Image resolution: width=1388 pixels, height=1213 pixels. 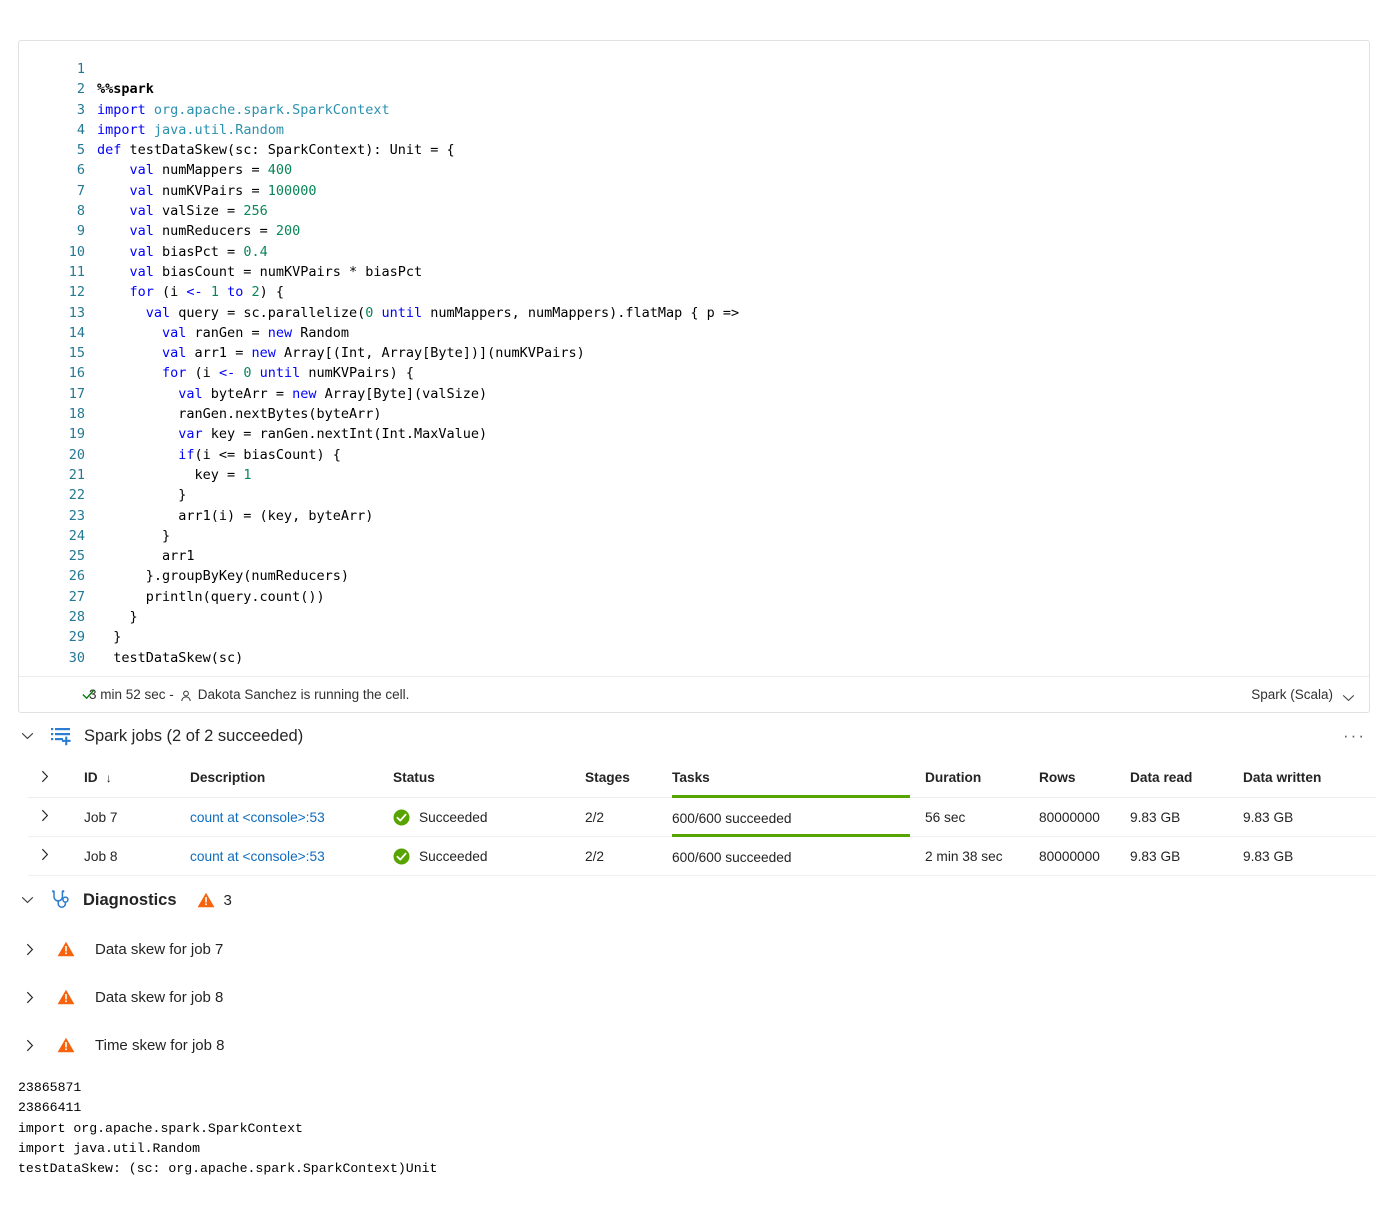 I want to click on code-line: 20 if(i <= biasCount) {, so click(x=694, y=455).